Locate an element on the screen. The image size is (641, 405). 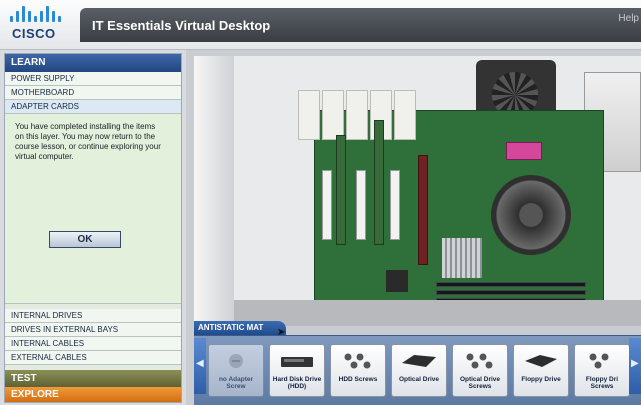
part-floppy-drive-screws: Floppy Dri Screws is located at coordinates (602, 370).